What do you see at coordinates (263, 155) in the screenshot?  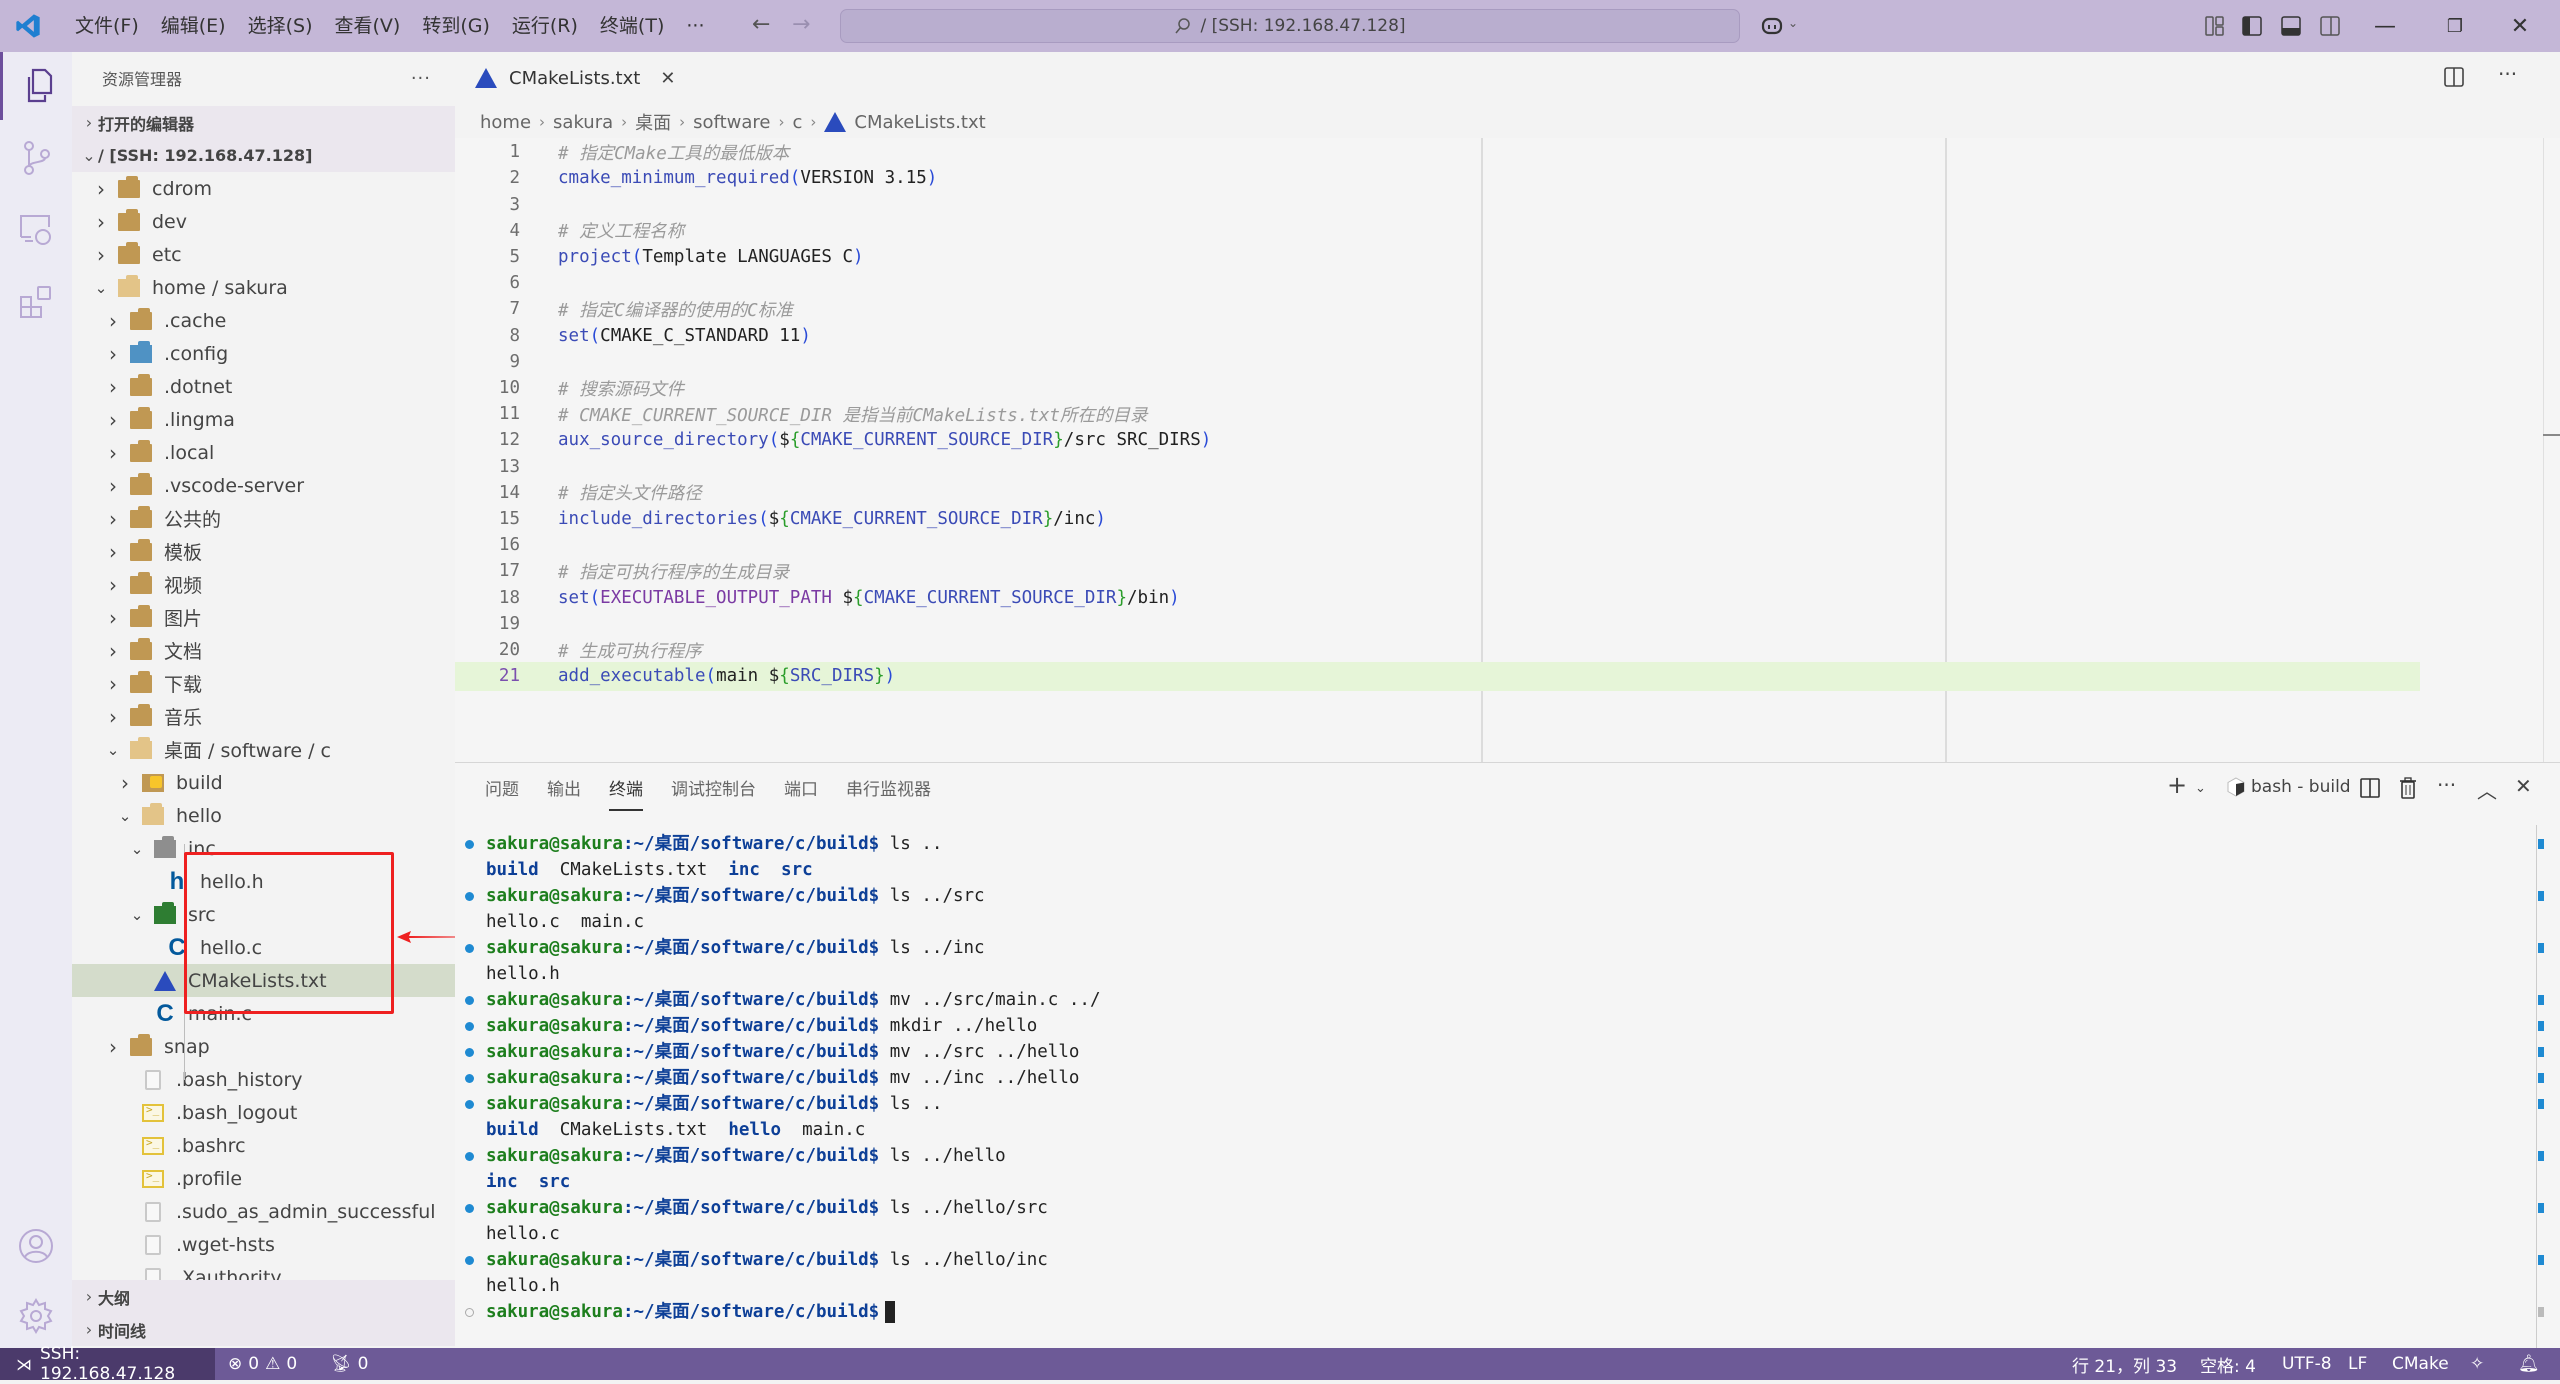 I see `workspace-root-section: ⌄ / [SSH: 192.168.47.128]` at bounding box center [263, 155].